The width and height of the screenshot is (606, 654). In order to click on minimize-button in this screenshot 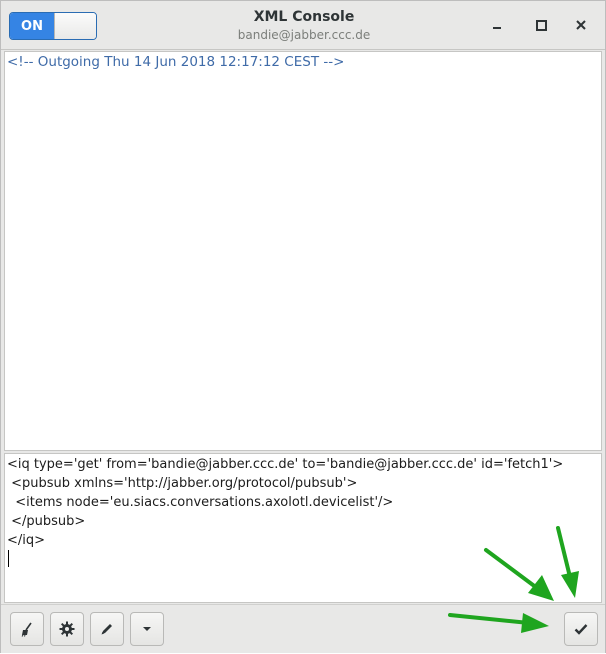, I will do `click(497, 25)`.